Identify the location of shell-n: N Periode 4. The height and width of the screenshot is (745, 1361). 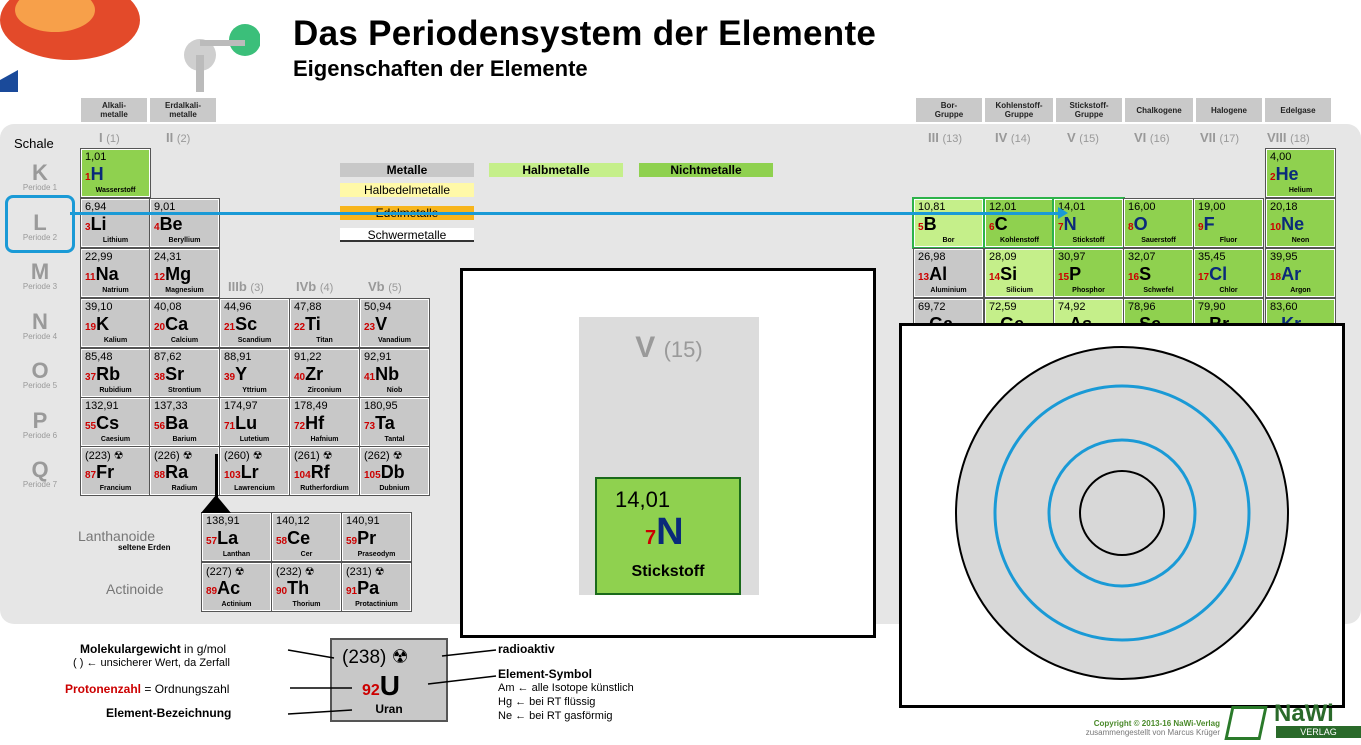
(40, 325).